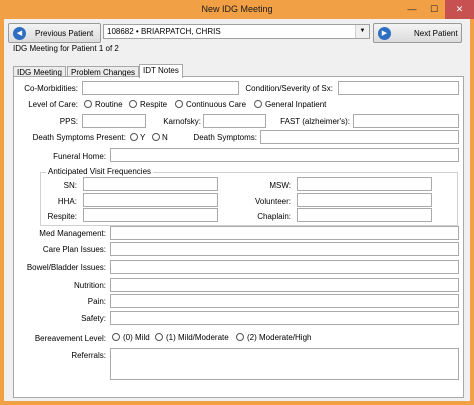  What do you see at coordinates (156, 137) in the screenshot?
I see `death-symptoms-no-radio` at bounding box center [156, 137].